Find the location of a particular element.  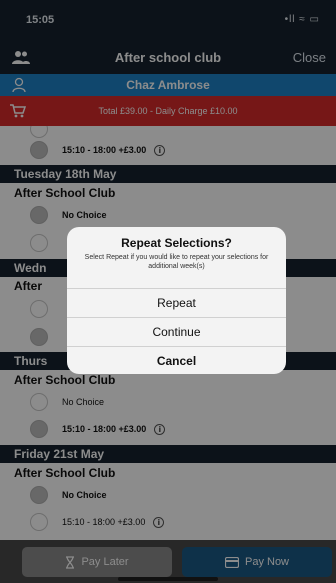

home-indicator is located at coordinates (168, 579).